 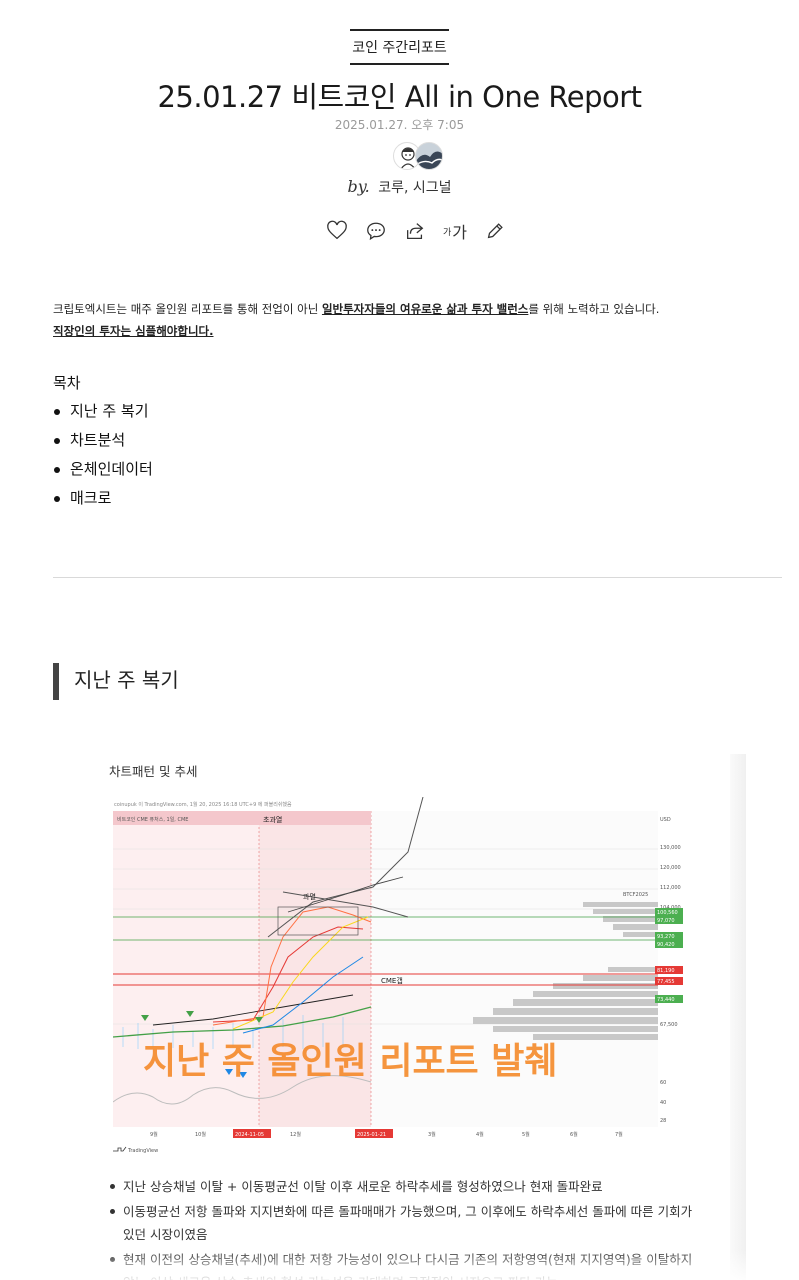 I want to click on pencil-icon, so click(x=495, y=231).